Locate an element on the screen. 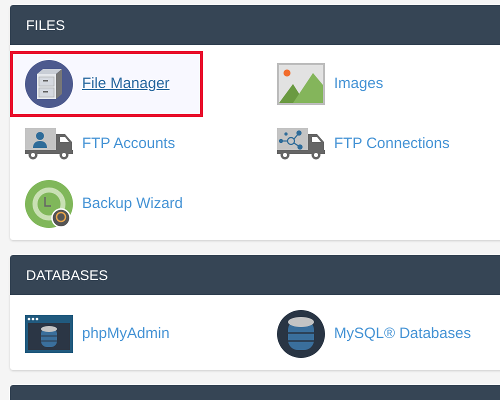 This screenshot has width=500, height=400. backup-clock-icon is located at coordinates (49, 204).